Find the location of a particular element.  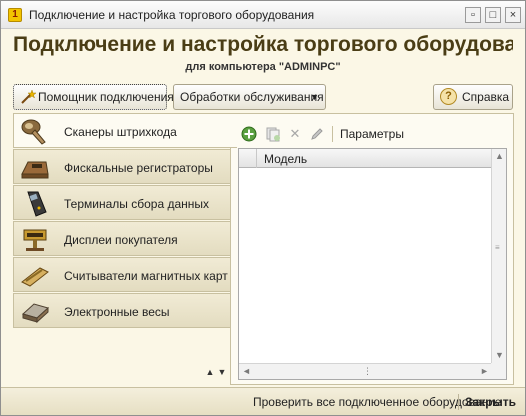

category-card-readers: Считыватели магнитных карт is located at coordinates (122, 274).